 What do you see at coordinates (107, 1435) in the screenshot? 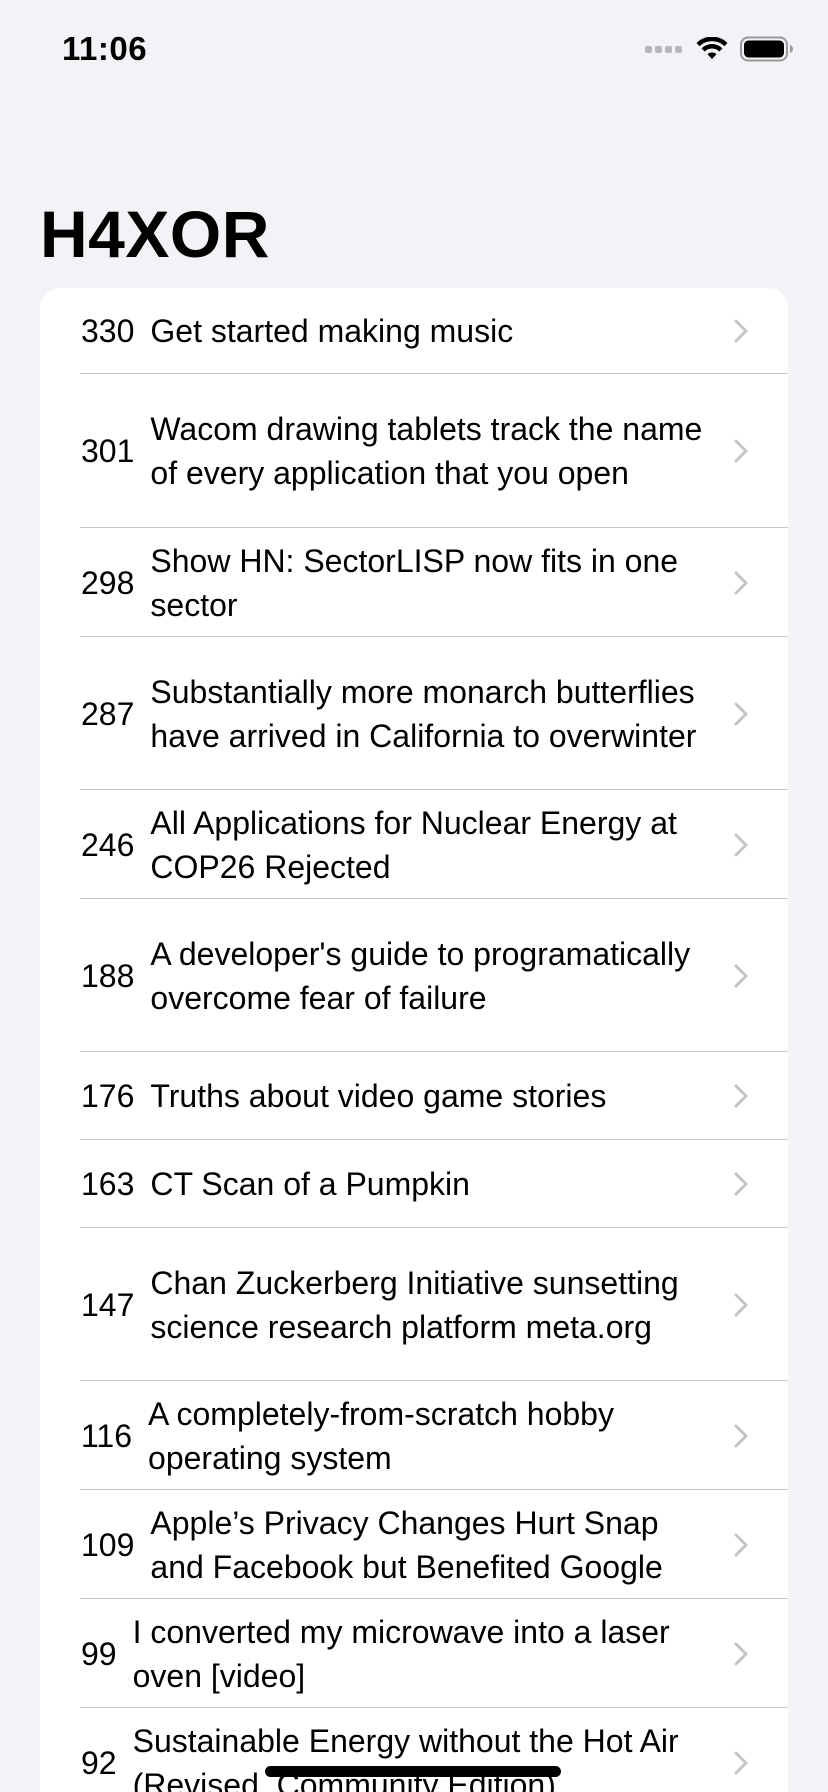
I see `story-score: 116` at bounding box center [107, 1435].